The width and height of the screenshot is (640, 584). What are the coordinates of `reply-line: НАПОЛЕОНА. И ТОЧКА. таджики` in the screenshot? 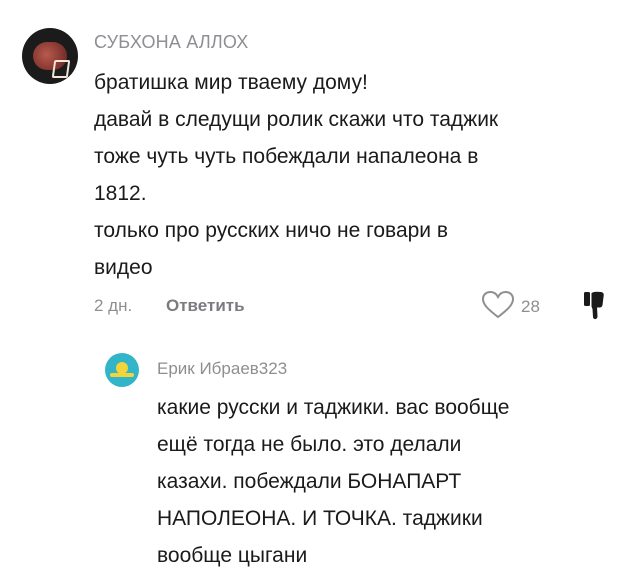 It's located at (320, 518).